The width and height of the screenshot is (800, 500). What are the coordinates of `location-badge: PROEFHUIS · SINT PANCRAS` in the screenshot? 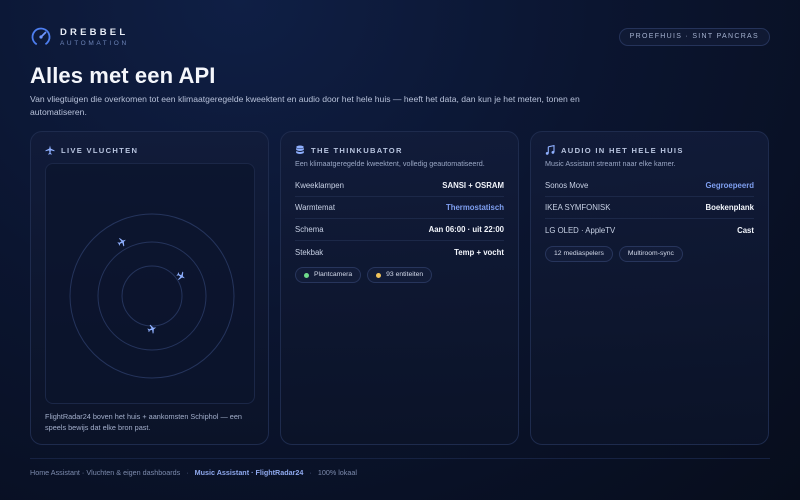 It's located at (694, 37).